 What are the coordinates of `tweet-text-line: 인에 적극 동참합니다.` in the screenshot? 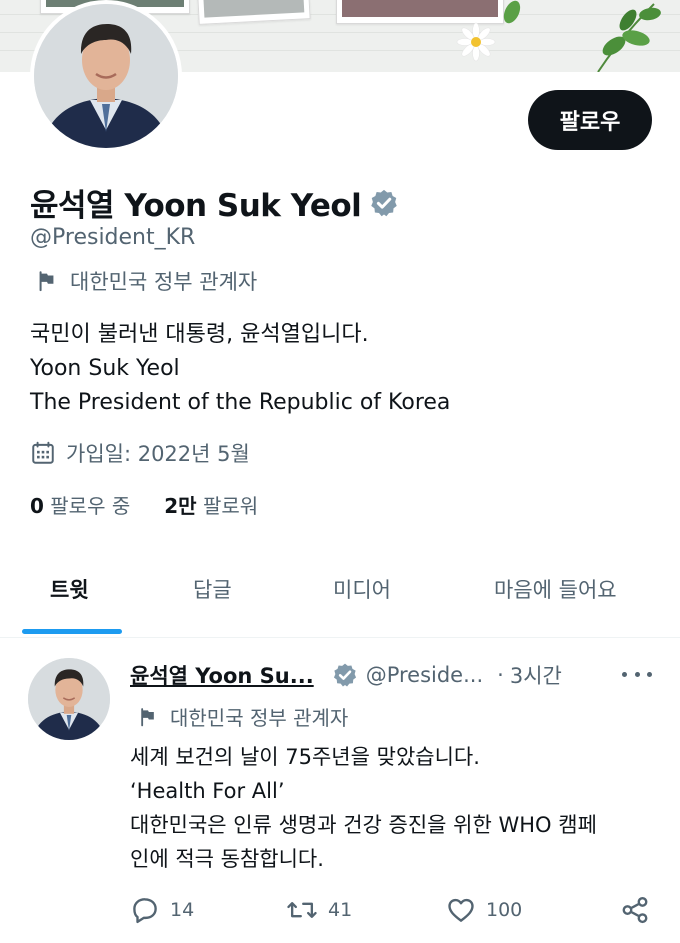 It's located at (227, 859).